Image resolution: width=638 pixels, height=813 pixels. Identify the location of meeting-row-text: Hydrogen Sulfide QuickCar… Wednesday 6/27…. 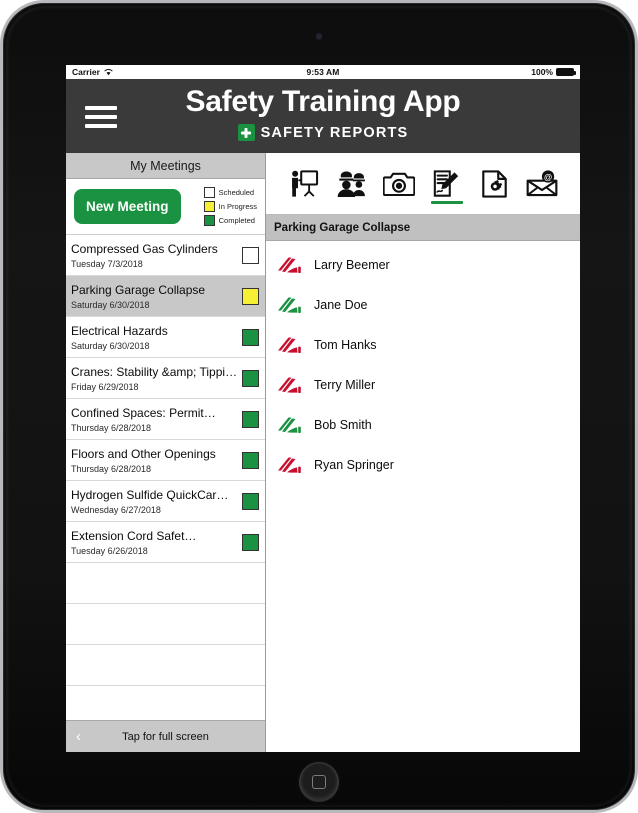
(153, 501).